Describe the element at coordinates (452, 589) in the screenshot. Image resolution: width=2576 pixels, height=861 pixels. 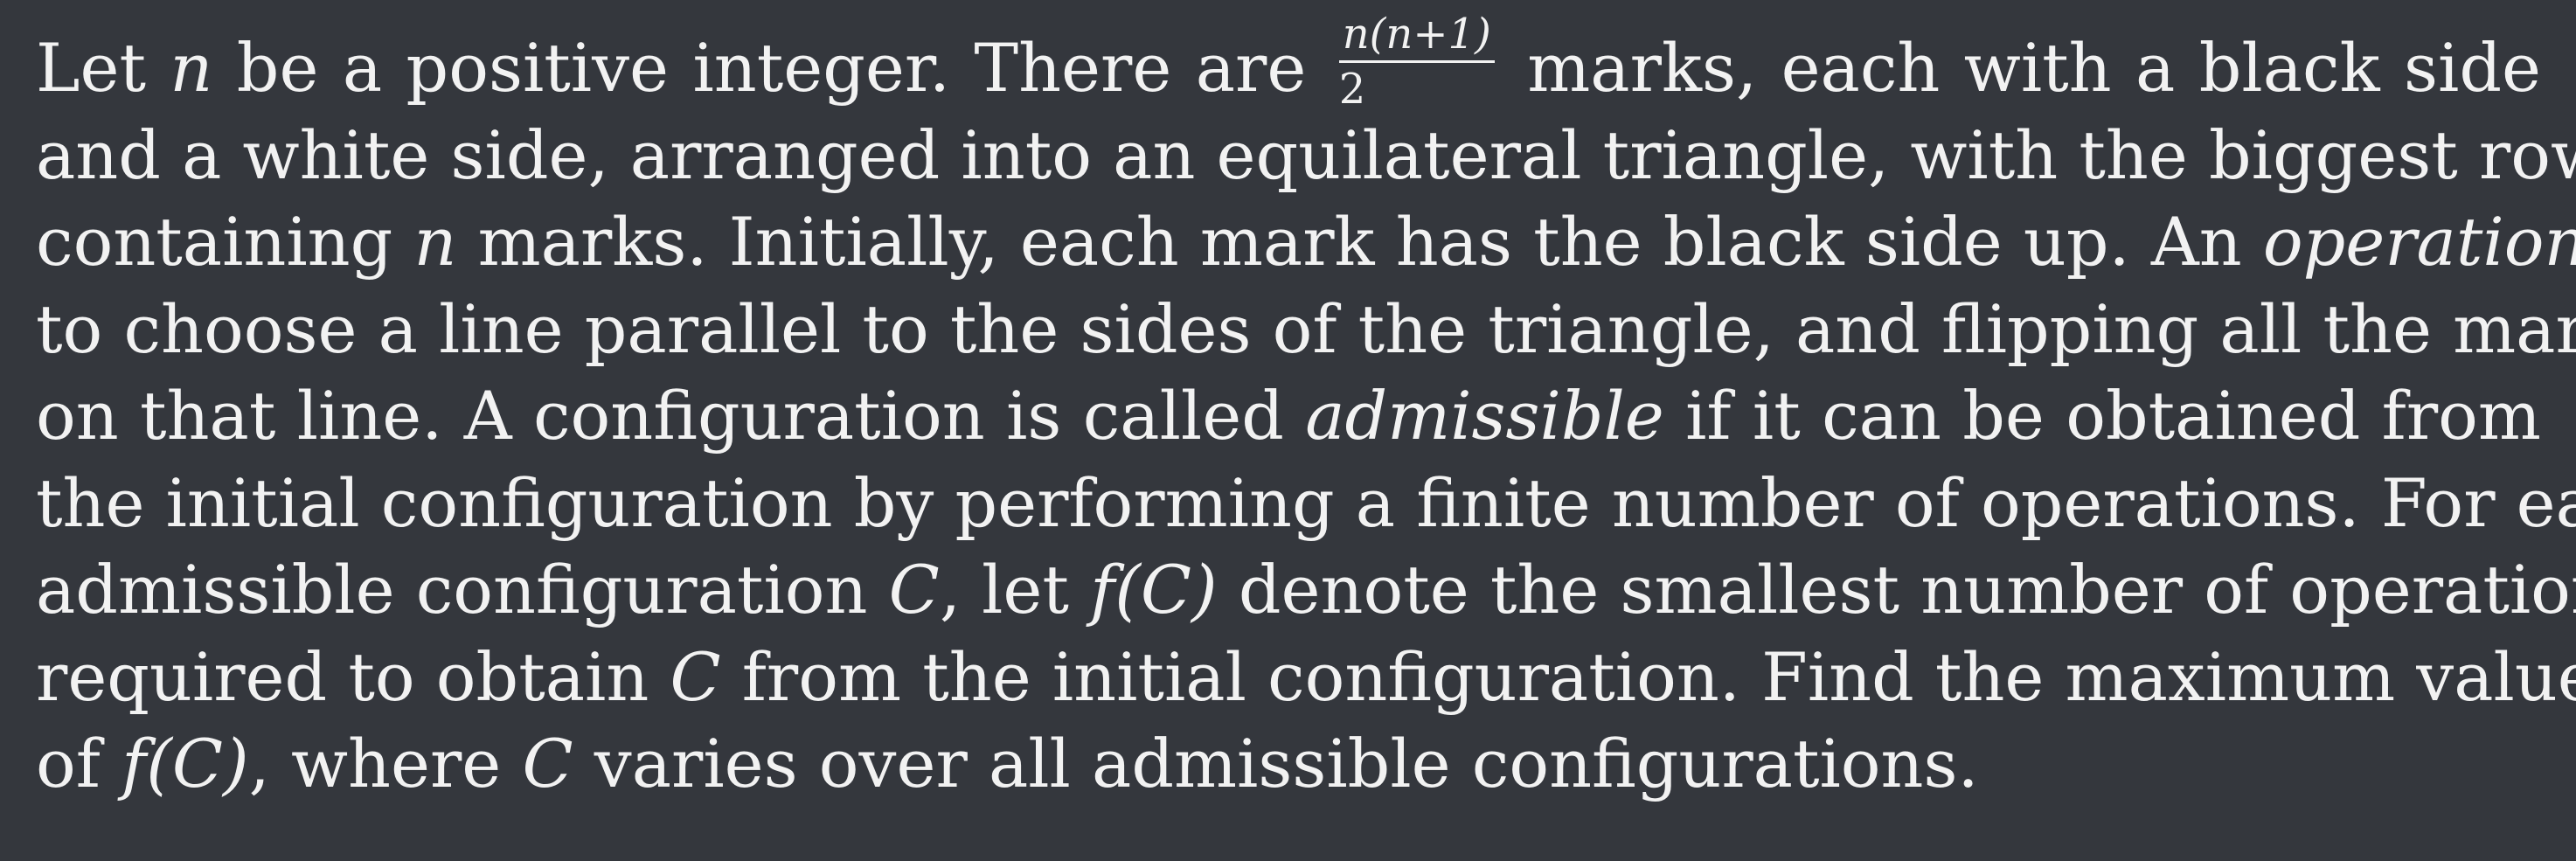
I see `text: admissible configuration` at that location.